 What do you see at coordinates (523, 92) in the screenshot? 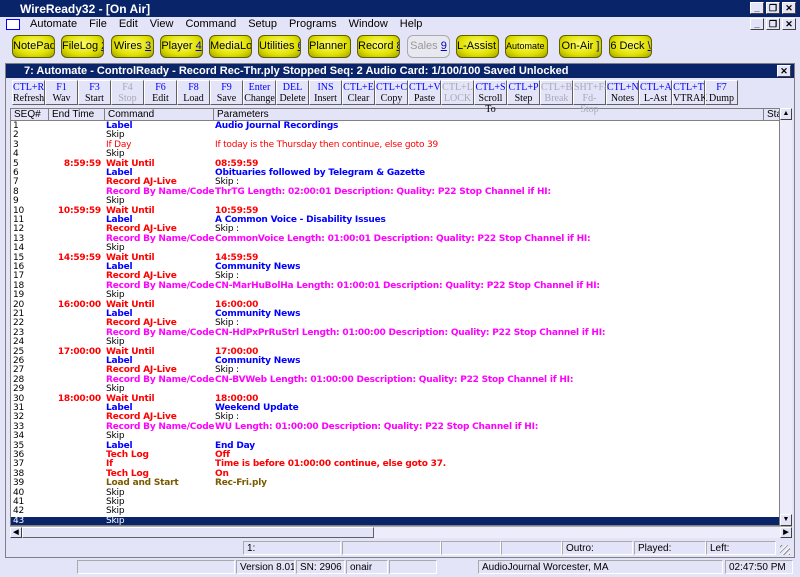
I see `toolbar-button-step: CTL+P Step` at bounding box center [523, 92].